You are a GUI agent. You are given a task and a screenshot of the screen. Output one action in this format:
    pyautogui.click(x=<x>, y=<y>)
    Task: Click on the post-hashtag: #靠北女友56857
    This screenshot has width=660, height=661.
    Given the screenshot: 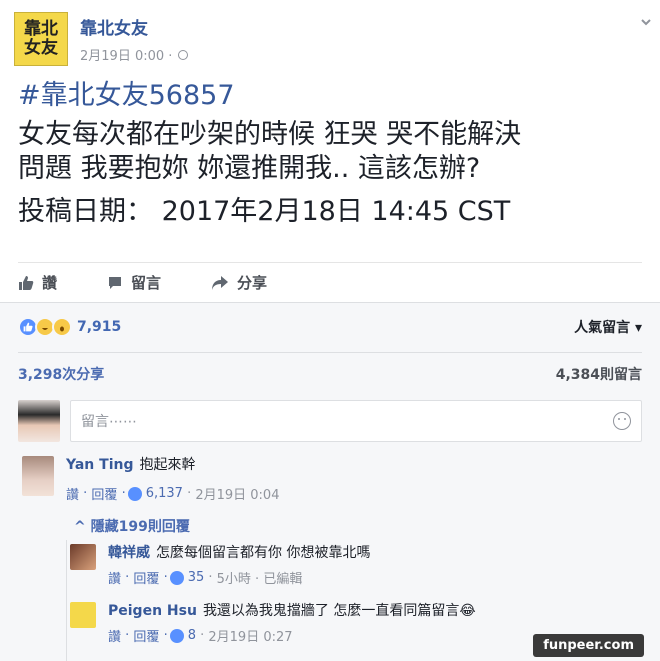 What is the action you would take?
    pyautogui.click(x=330, y=96)
    